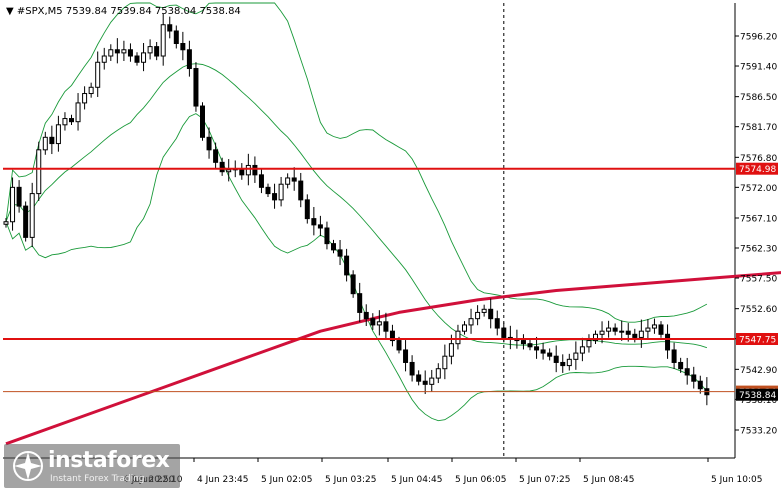 Image resolution: width=781 pixels, height=493 pixels. I want to click on level-price-tag: 7574.98, so click(757, 169).